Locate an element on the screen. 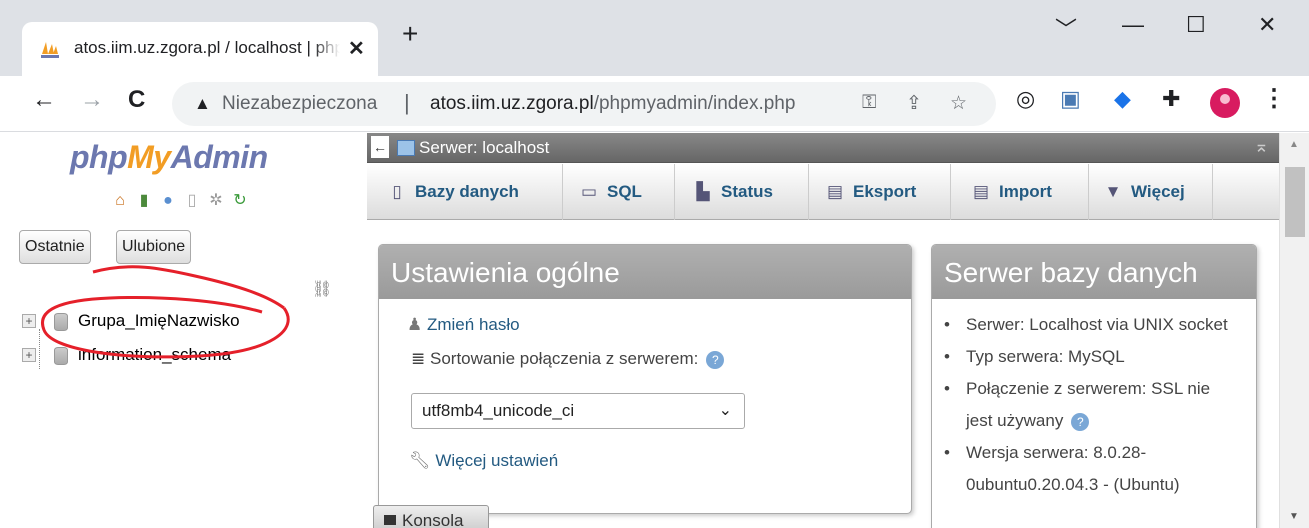 This screenshot has height=528, width=1309. tab-export: ▤ Eksport is located at coordinates (880, 192).